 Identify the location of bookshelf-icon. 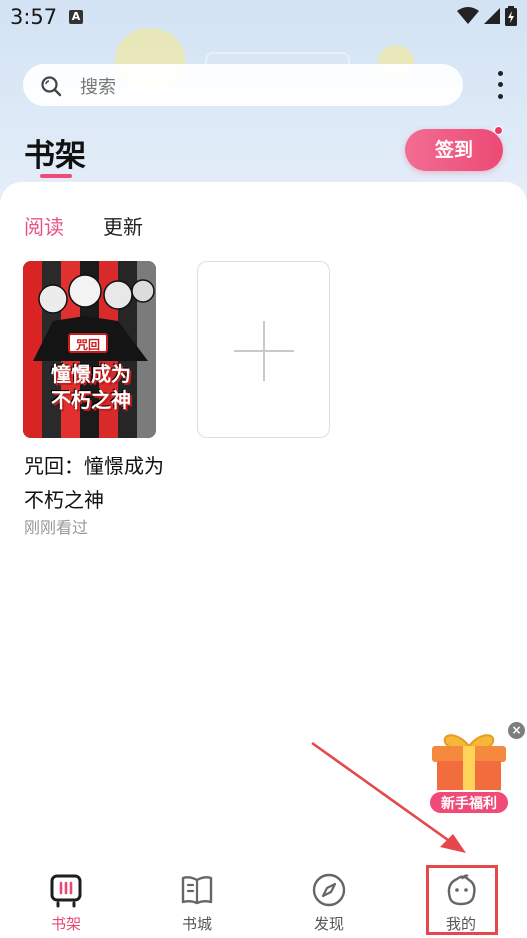
(66, 891).